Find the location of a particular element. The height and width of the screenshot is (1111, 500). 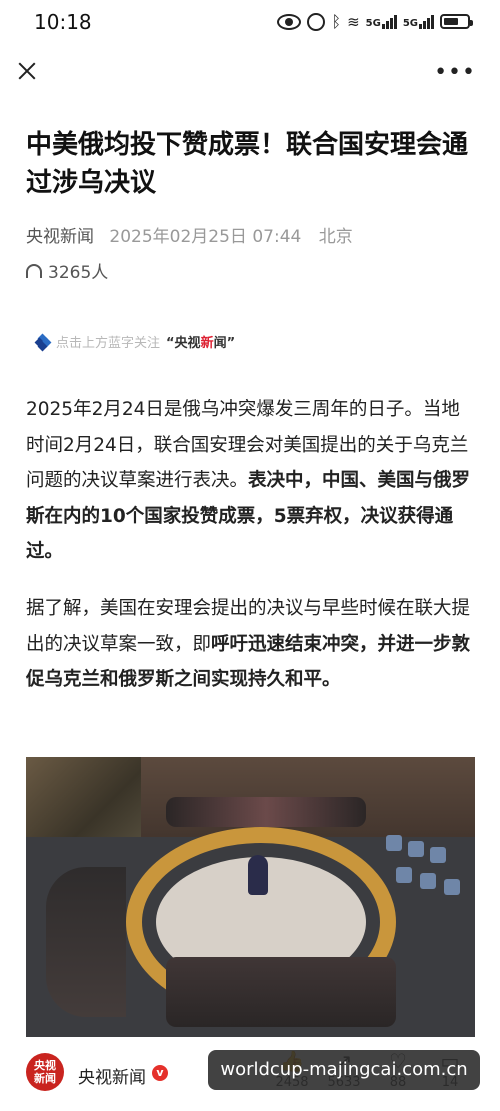

close-icon is located at coordinates (27, 71).